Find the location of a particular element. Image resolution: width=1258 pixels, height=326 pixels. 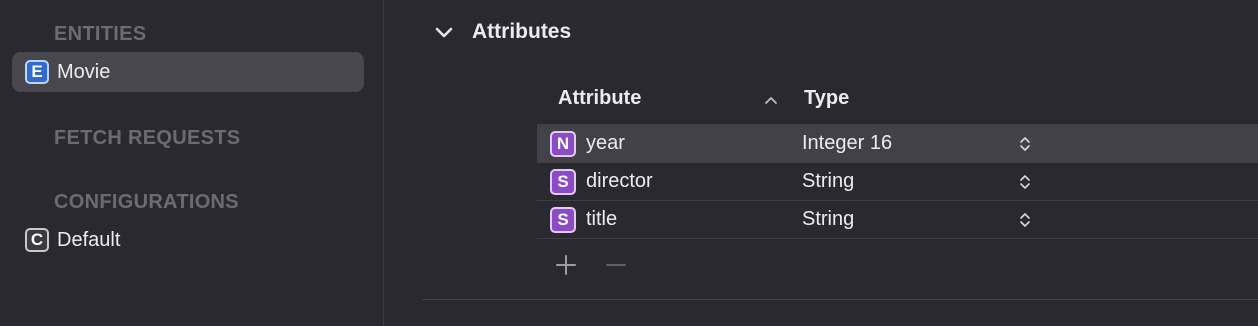

attribute-type-value: Integer 16 is located at coordinates (847, 143).